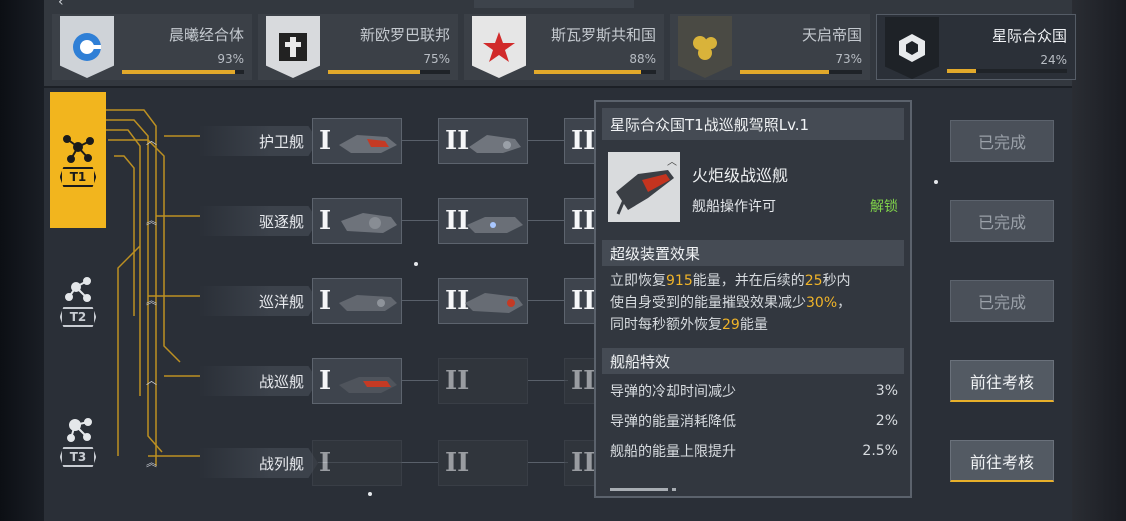 This screenshot has height=521, width=1126. Describe the element at coordinates (753, 124) in the screenshot. I see `popup-title: 星际合众国T1战巡舰驾照Lv.1` at that location.